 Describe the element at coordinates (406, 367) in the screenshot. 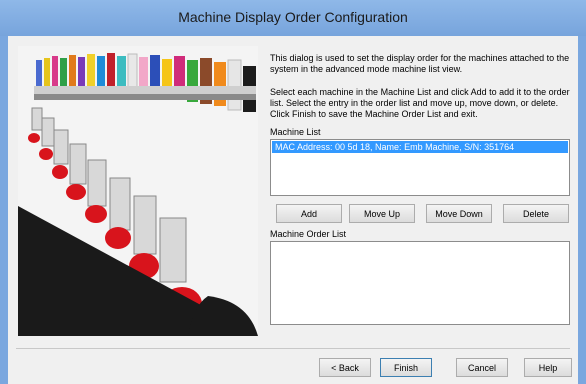

I see `finish-button: Finish` at that location.